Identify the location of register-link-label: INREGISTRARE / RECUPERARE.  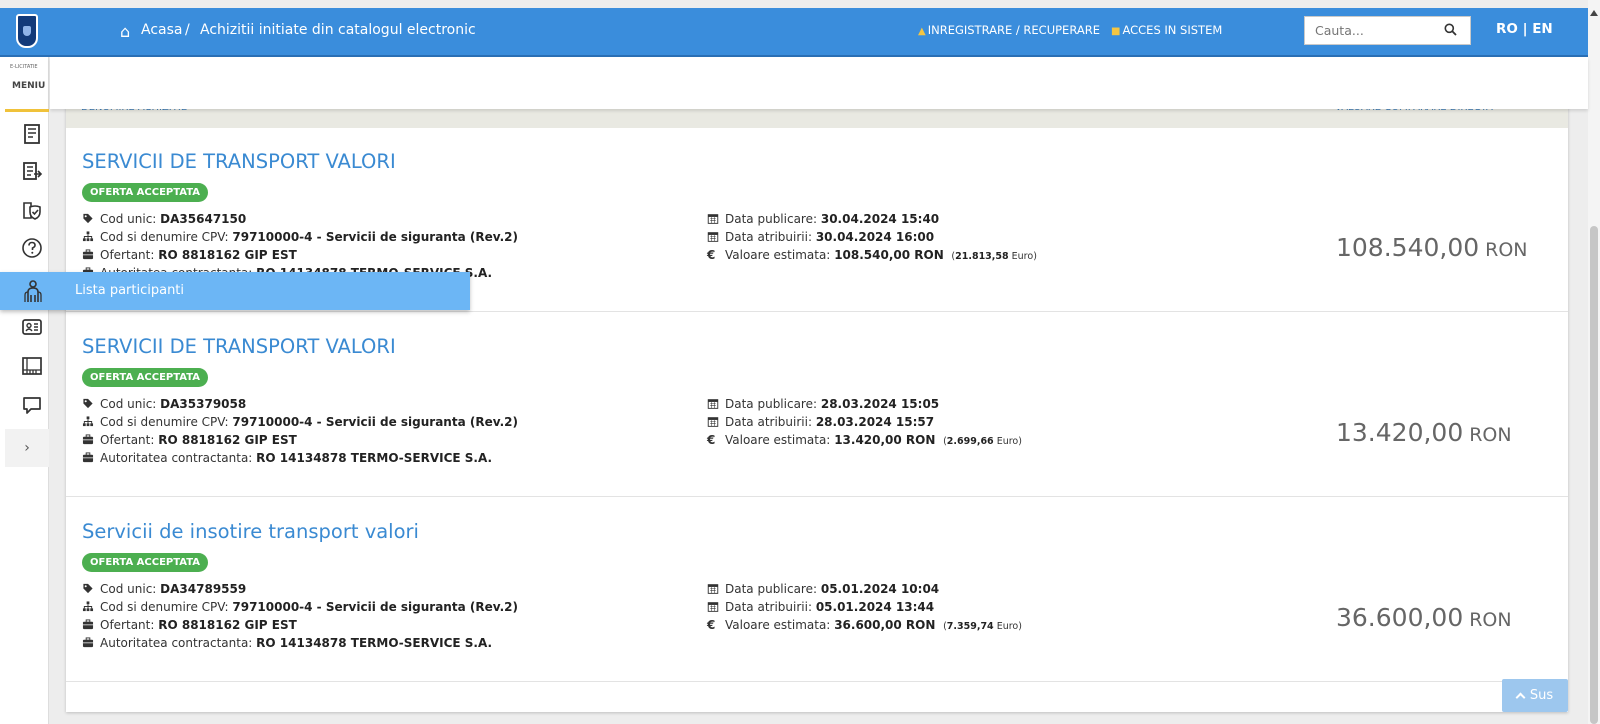
(1013, 30).